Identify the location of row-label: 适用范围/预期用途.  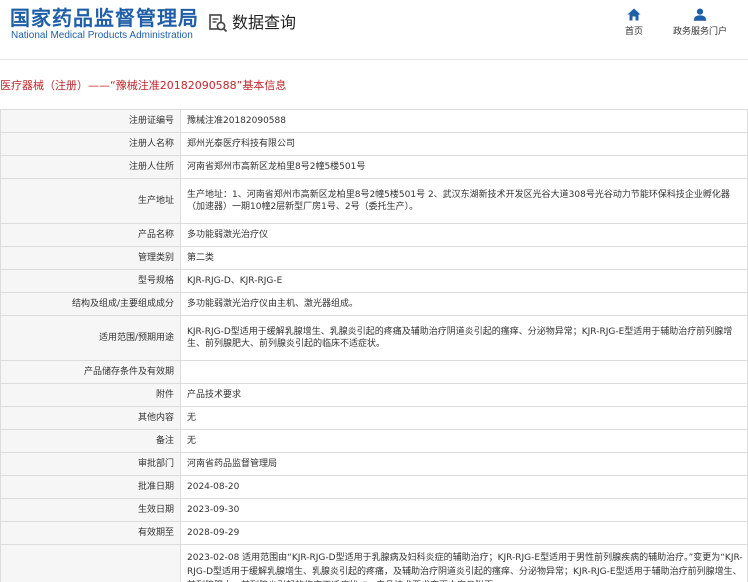
(90, 338).